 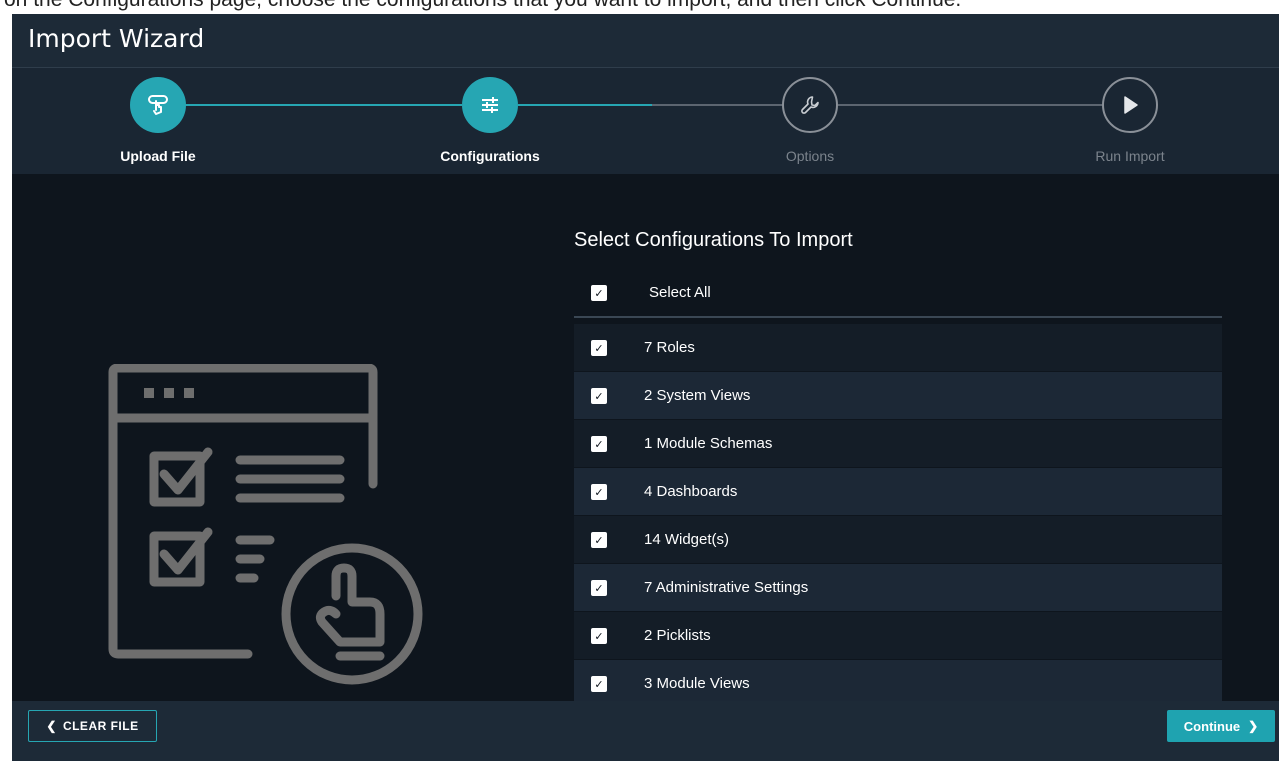 I want to click on wizard-header: Import Wizard, so click(x=645, y=41).